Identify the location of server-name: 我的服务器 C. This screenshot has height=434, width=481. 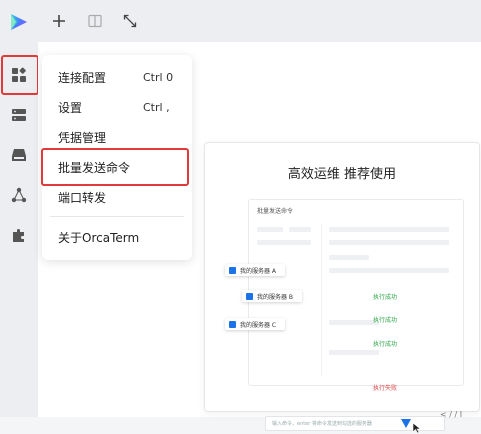
(258, 325).